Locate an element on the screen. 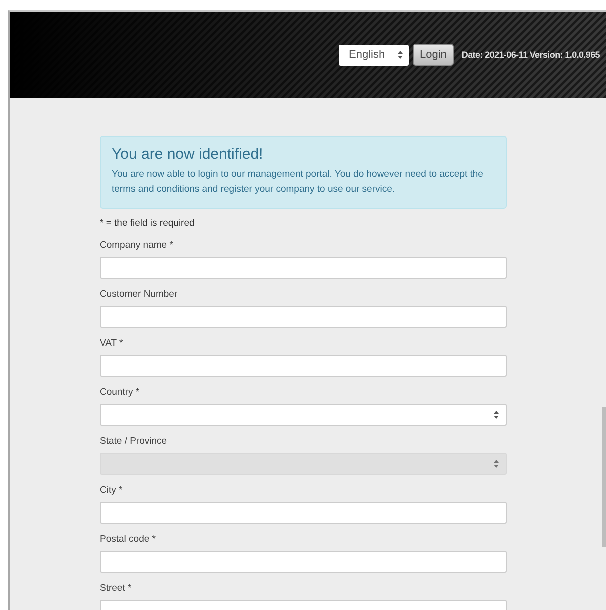 The width and height of the screenshot is (606, 610). language-value: English is located at coordinates (367, 55).